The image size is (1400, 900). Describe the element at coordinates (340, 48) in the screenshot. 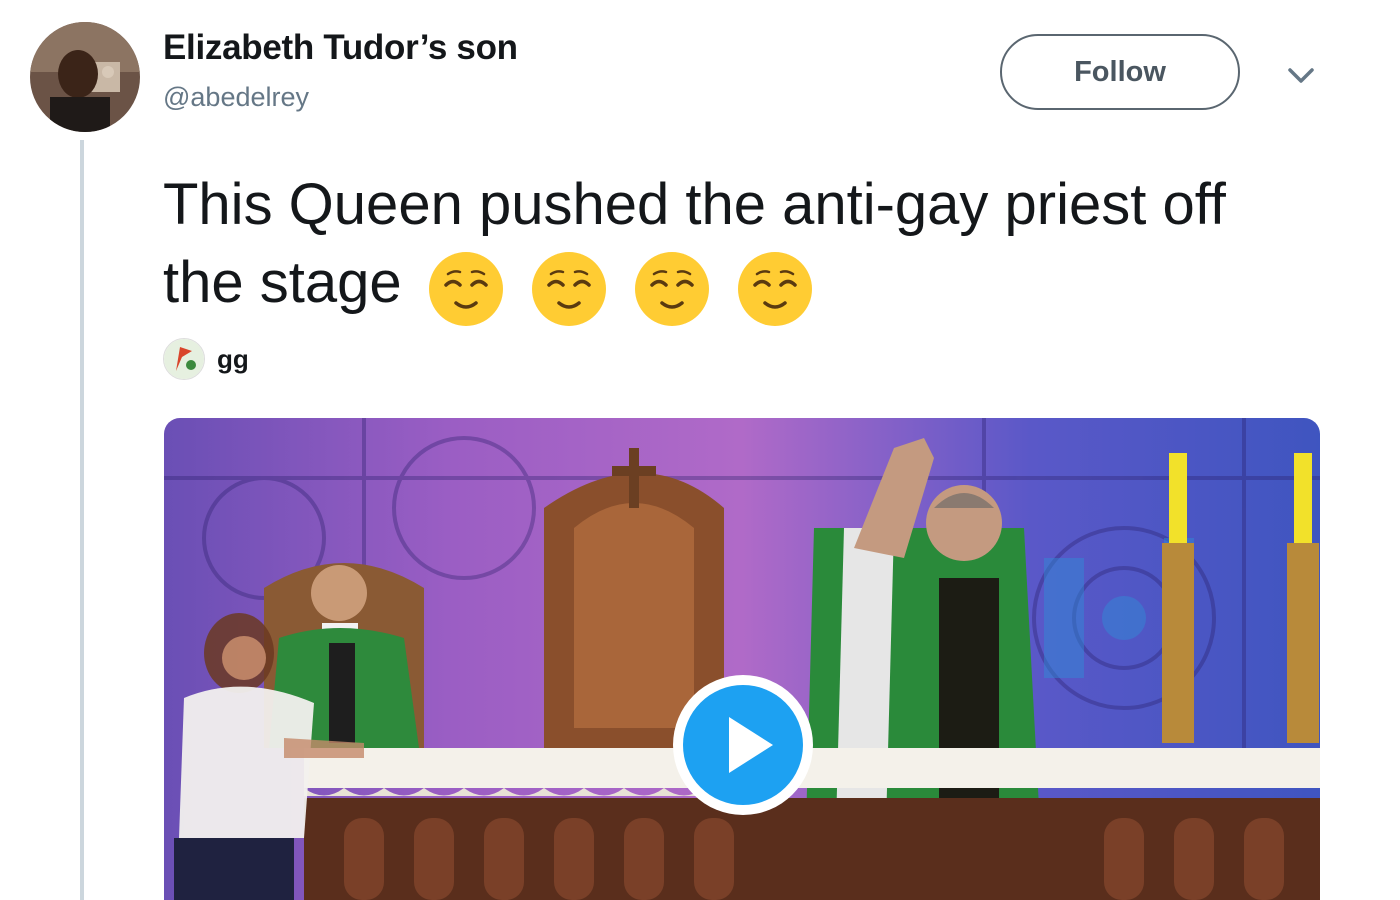

I see `author-display-name: Elizabeth Tudor’s son` at that location.